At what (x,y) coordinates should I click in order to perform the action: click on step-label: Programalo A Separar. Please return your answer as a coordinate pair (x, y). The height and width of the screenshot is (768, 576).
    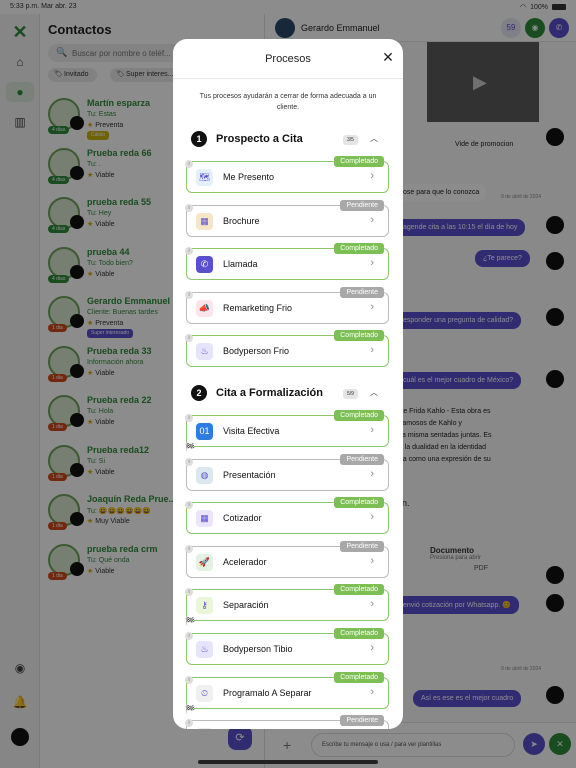
    Looking at the image, I should click on (267, 692).